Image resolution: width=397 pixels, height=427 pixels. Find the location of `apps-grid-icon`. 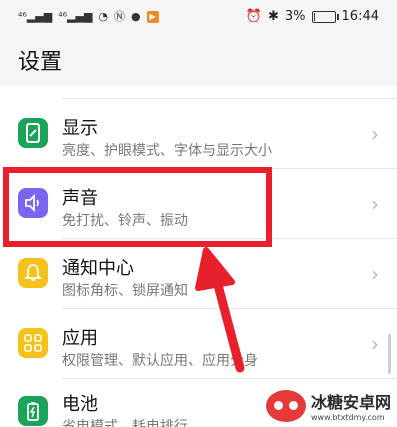

apps-grid-icon is located at coordinates (33, 343).